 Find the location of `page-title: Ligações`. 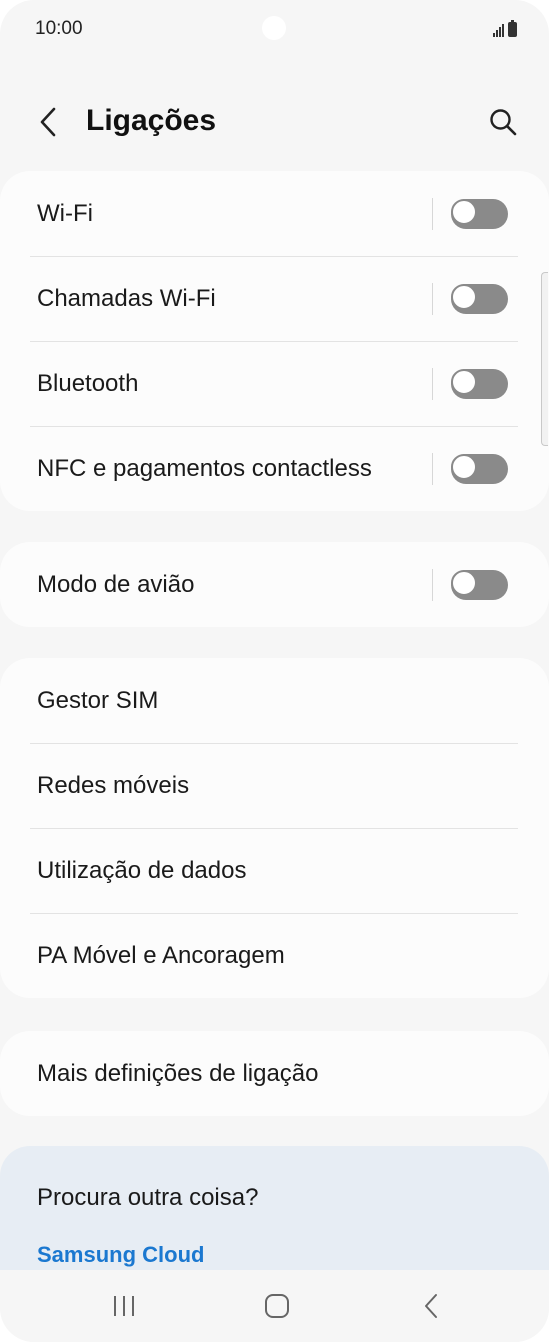

page-title: Ligações is located at coordinates (151, 120).